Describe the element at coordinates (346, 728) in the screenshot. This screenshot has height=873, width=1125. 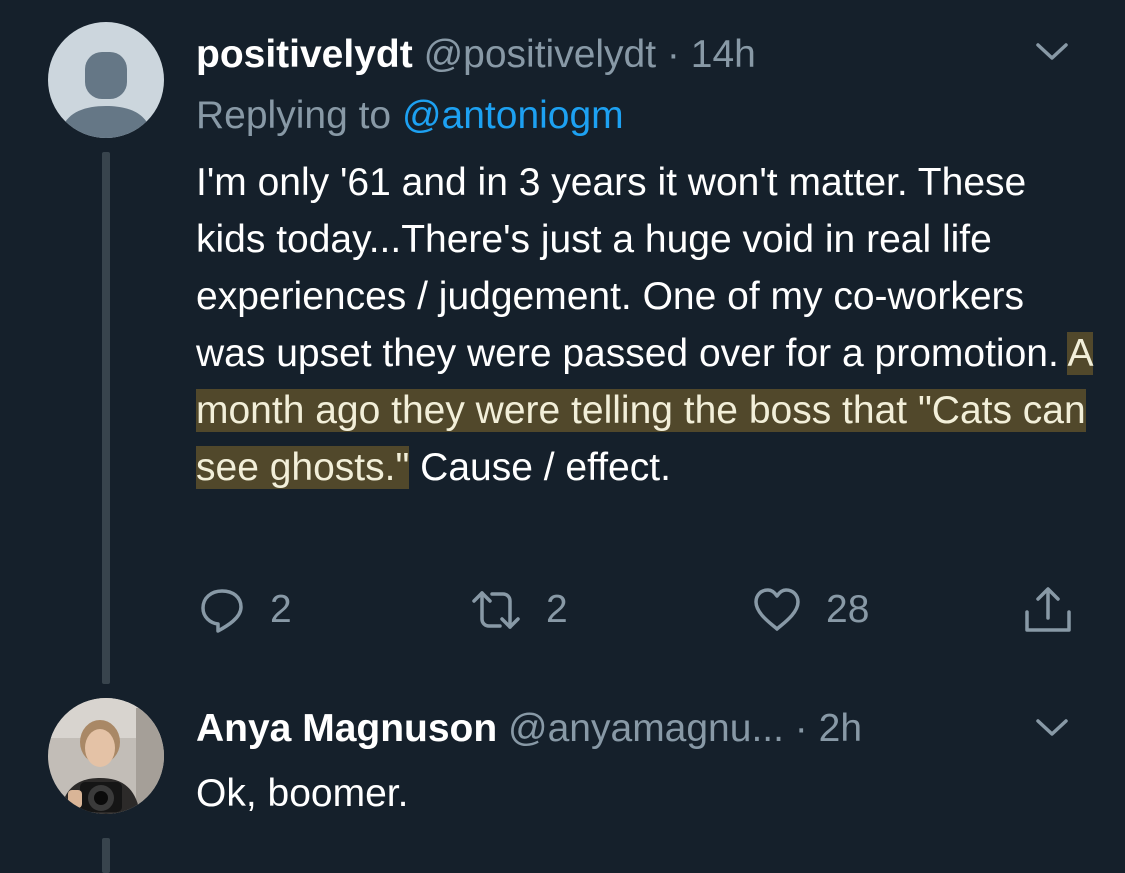
I see `display-name: Anya Magnuson` at that location.